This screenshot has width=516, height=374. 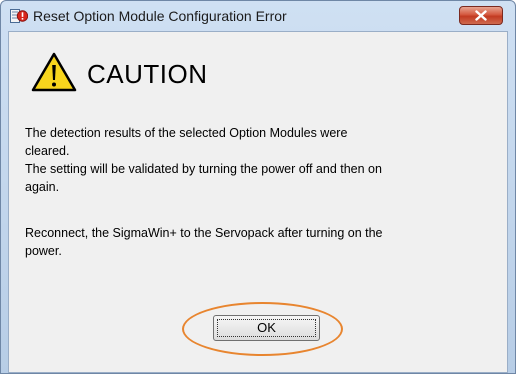 What do you see at coordinates (42, 187) in the screenshot?
I see `message-line: again.` at bounding box center [42, 187].